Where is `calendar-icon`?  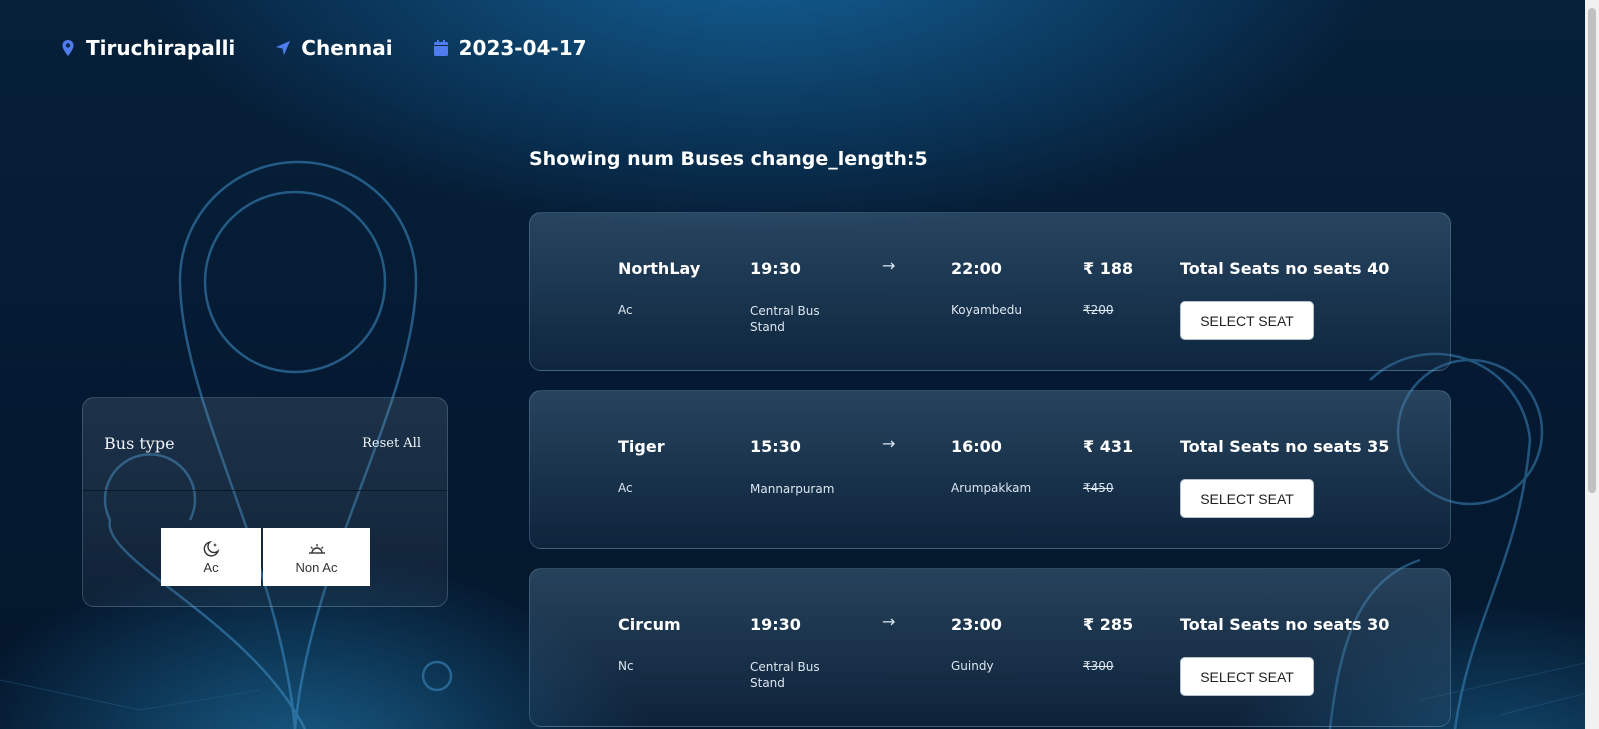 calendar-icon is located at coordinates (440, 48).